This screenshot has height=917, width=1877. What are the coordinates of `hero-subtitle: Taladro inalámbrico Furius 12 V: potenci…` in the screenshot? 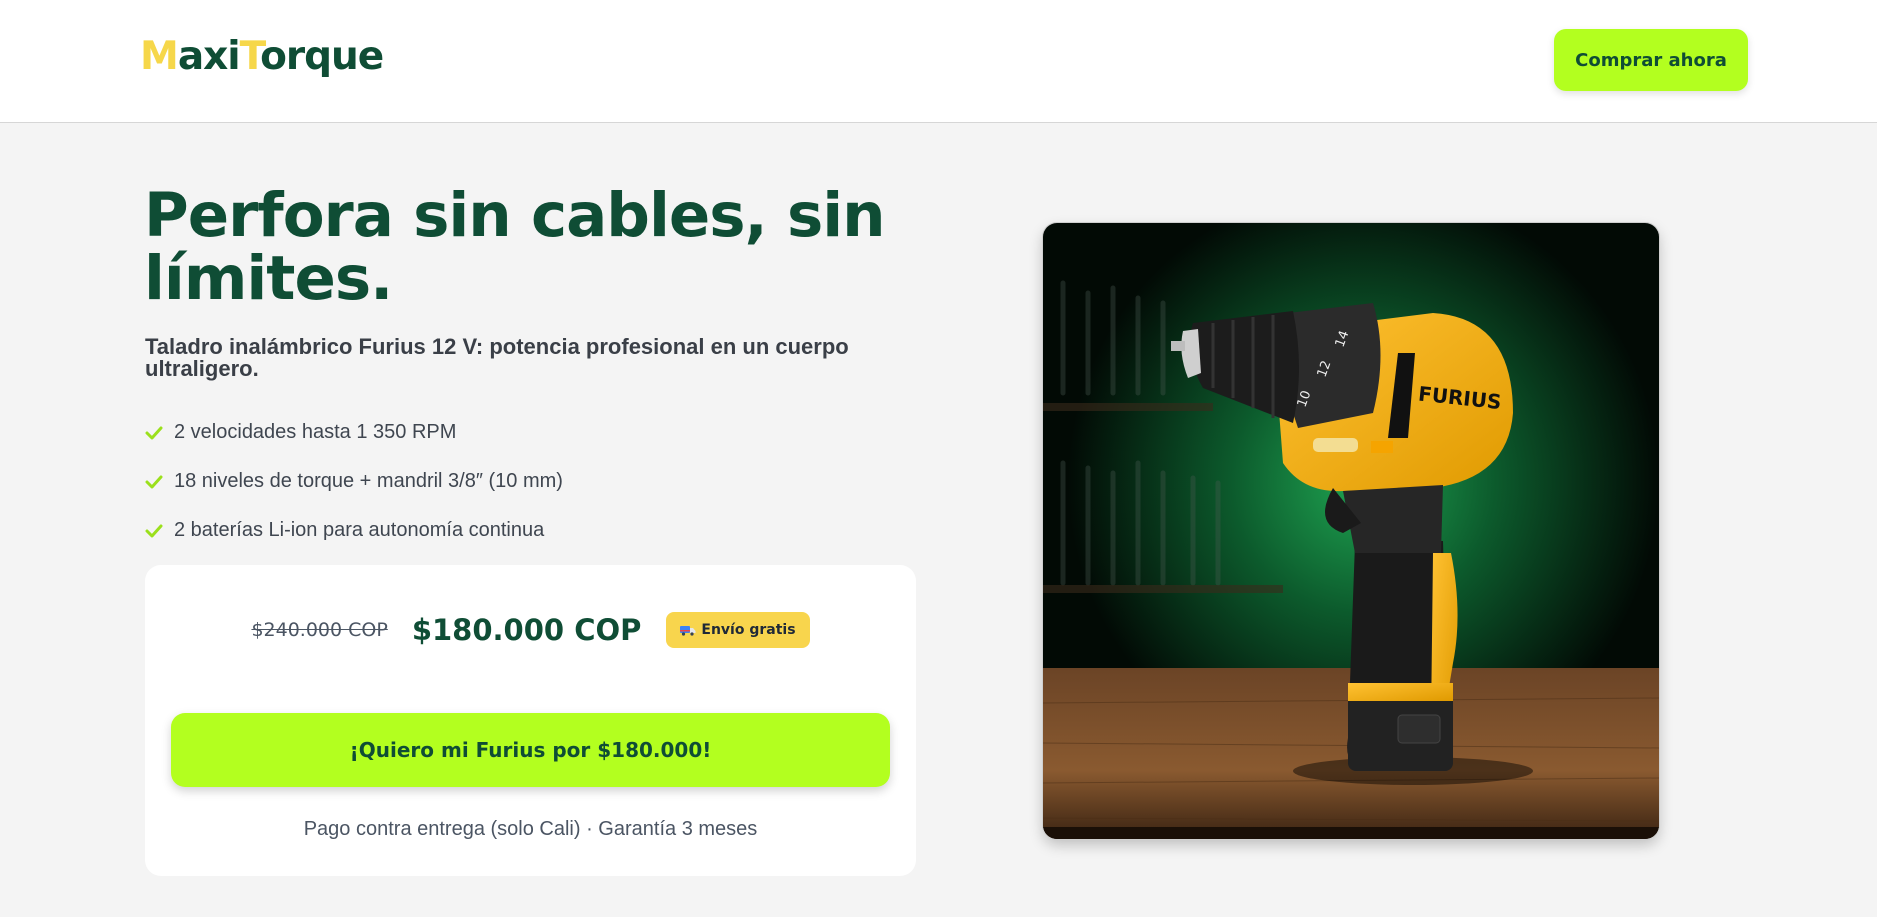 It's located at (497, 357).